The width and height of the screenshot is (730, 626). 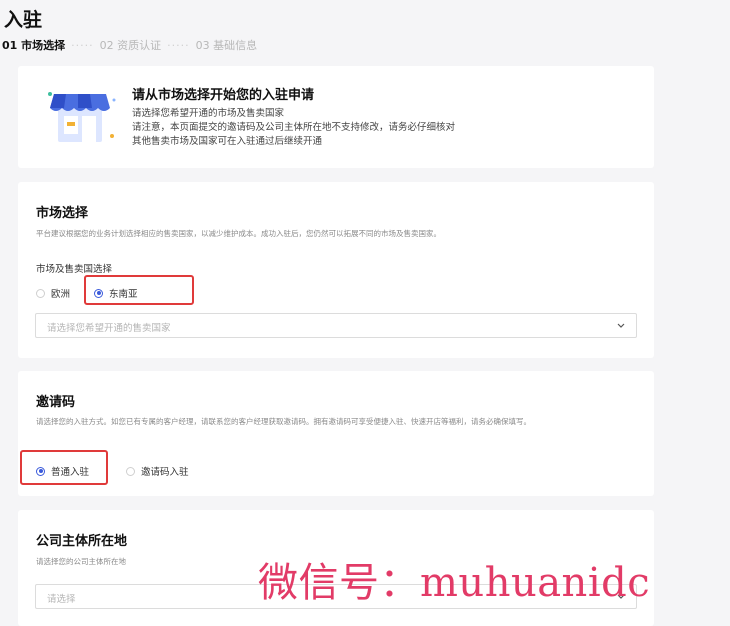 What do you see at coordinates (454, 583) in the screenshot?
I see `watermark-text: 微信号：muhuanidc` at bounding box center [454, 583].